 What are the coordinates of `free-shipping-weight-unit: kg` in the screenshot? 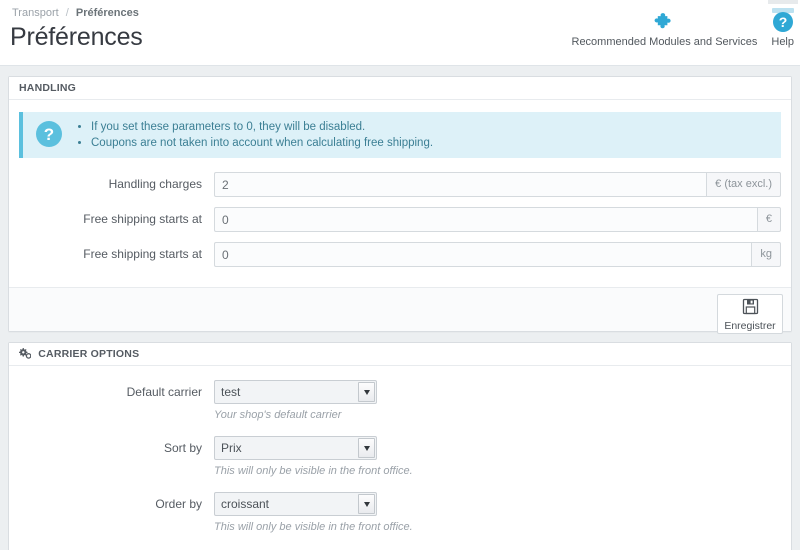 It's located at (766, 254).